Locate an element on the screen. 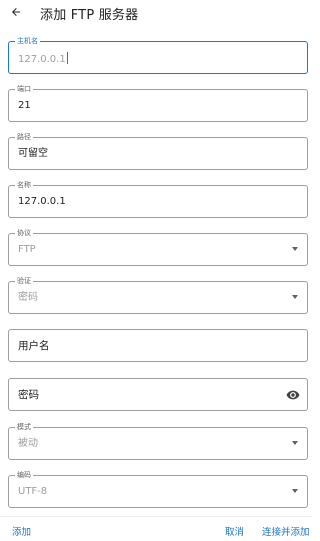  password-placeholder: 密码 is located at coordinates (28, 395).